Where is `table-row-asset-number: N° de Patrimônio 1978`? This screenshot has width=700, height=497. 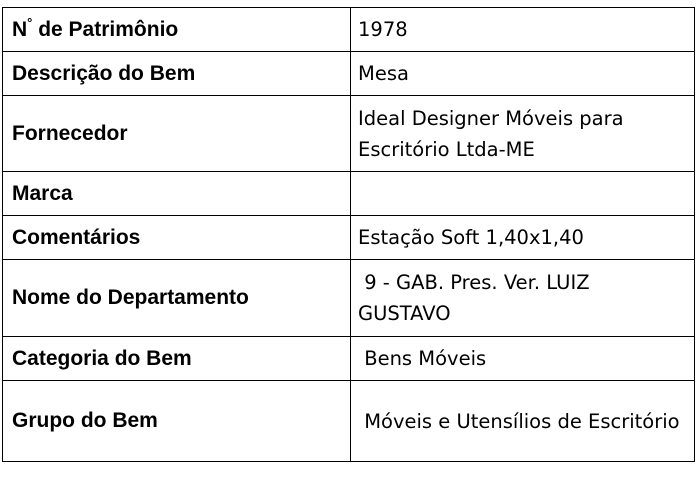 table-row-asset-number: N° de Patrimônio 1978 is located at coordinates (348, 29).